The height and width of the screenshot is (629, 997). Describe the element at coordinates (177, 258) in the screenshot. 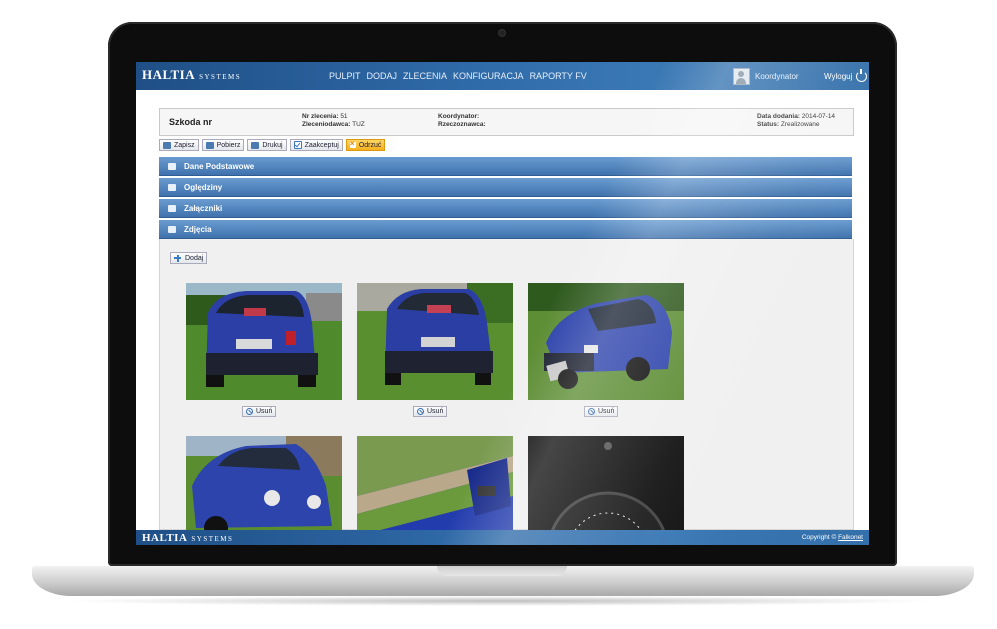

I see `plus-icon` at that location.